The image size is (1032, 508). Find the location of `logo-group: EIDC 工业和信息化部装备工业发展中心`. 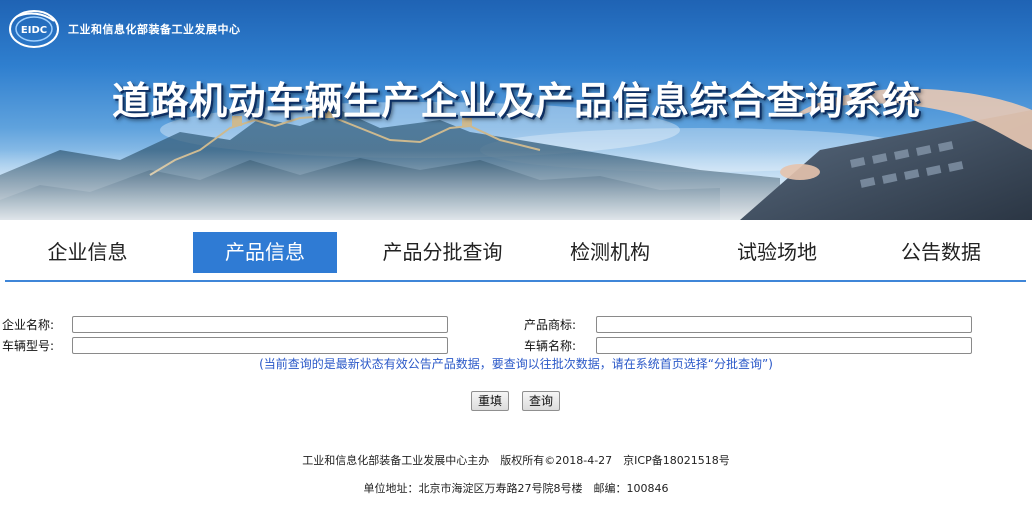

logo-group: EIDC 工业和信息化部装备工业发展中心 is located at coordinates (124, 29).